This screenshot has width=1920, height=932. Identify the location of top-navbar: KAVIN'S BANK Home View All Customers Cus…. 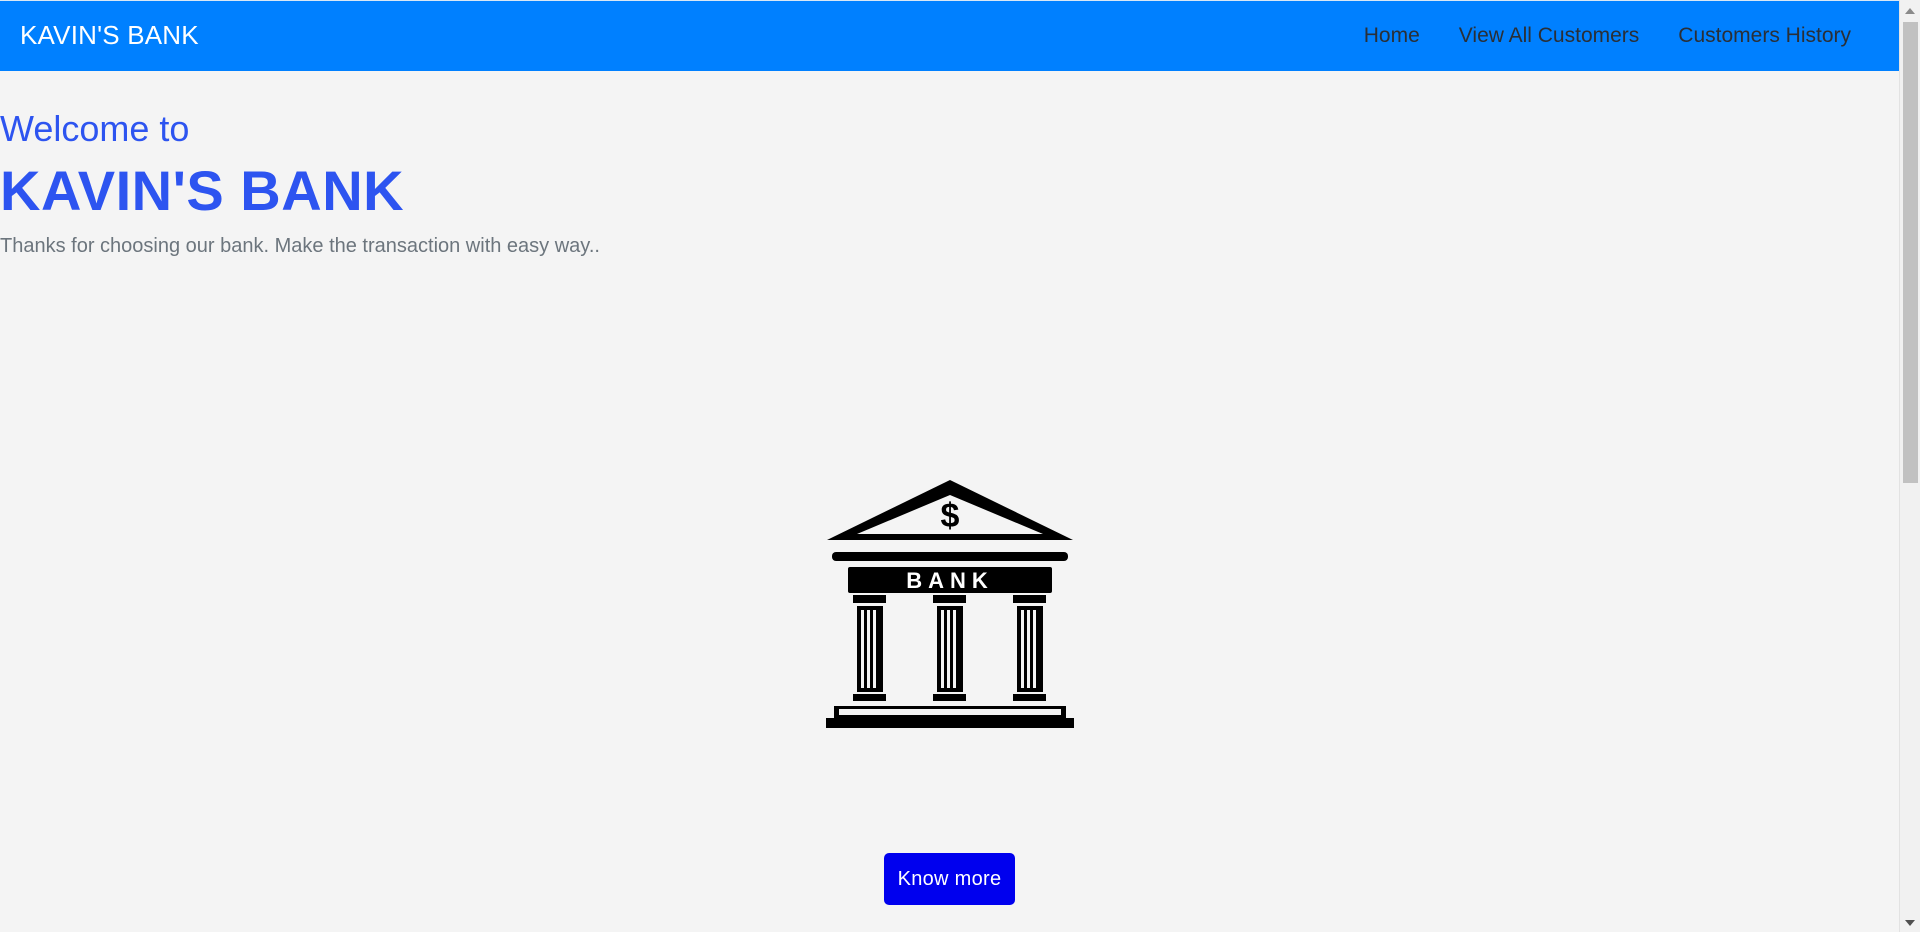
(949, 35).